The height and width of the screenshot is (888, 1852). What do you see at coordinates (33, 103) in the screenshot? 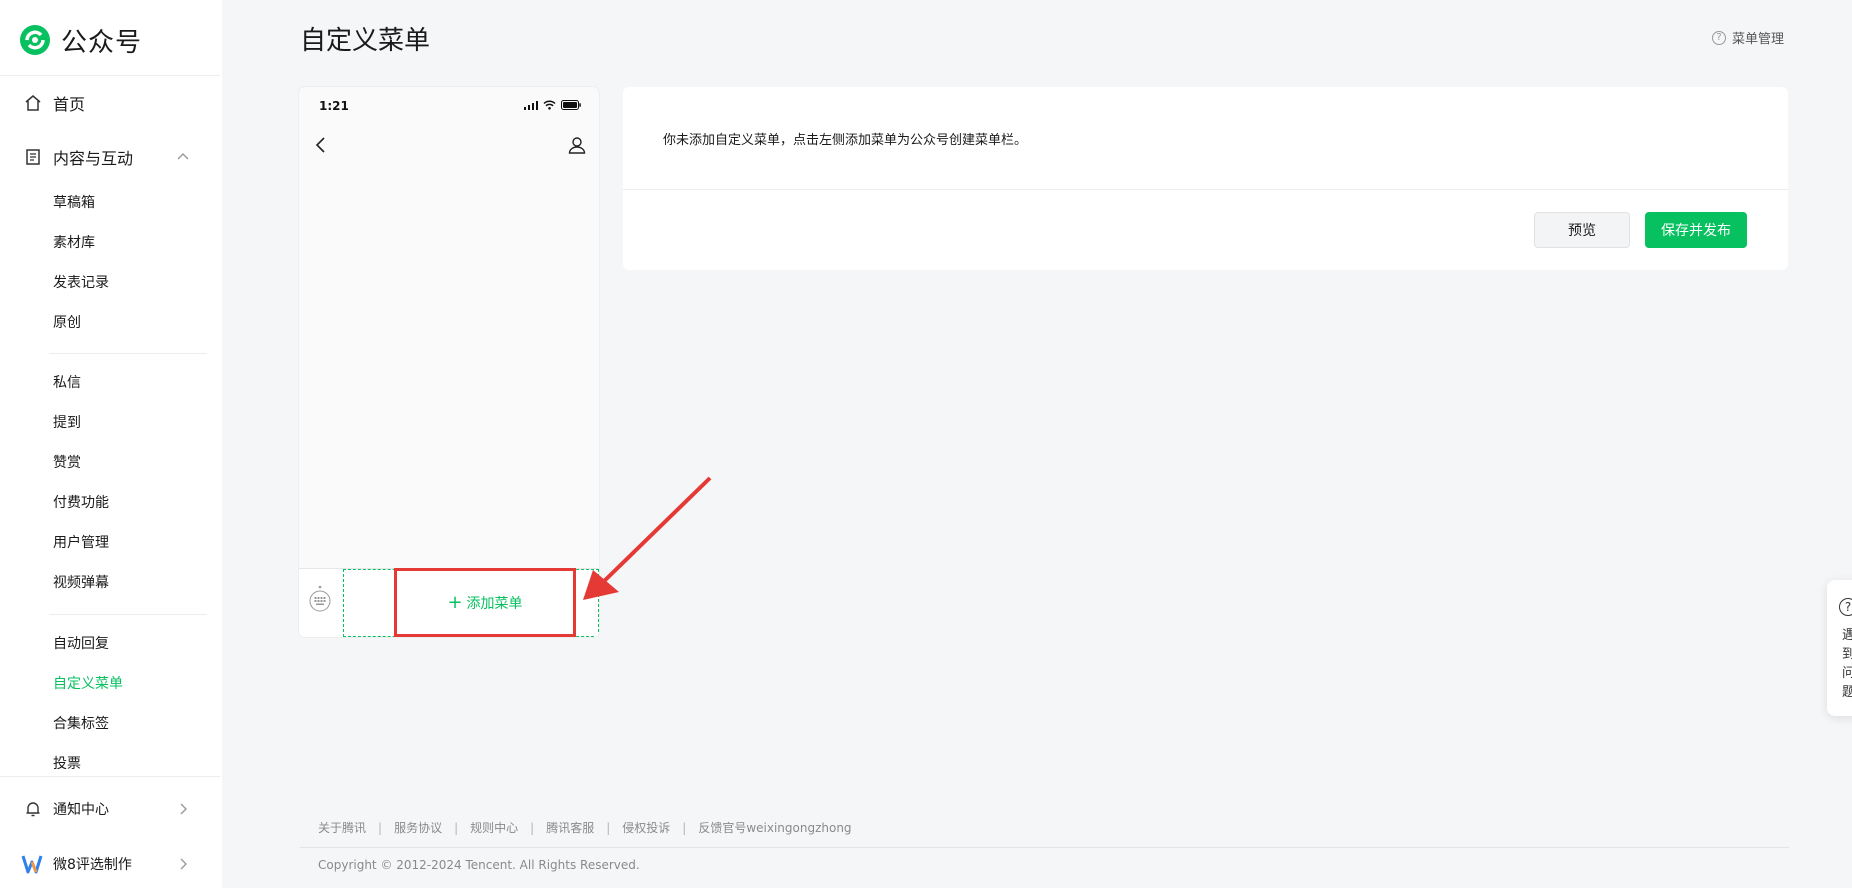
I see `home-icon` at bounding box center [33, 103].